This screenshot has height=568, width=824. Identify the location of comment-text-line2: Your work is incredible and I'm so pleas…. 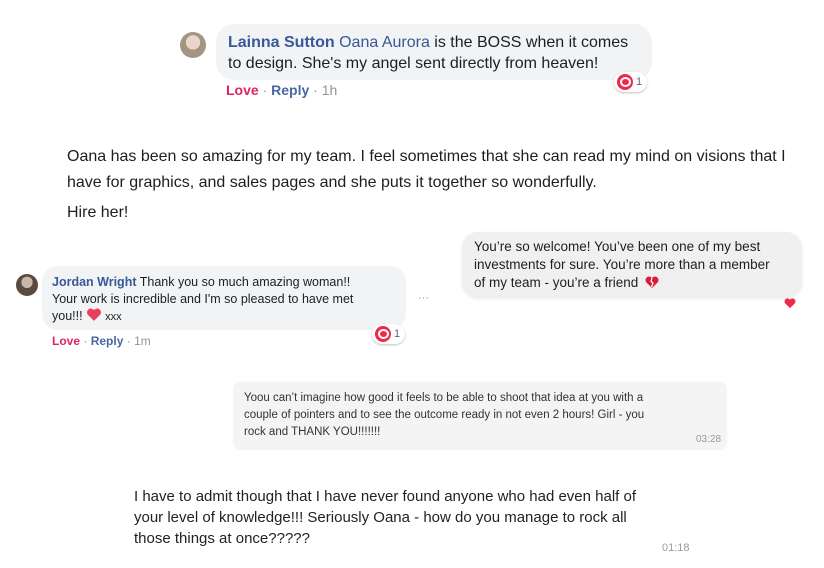
(203, 299).